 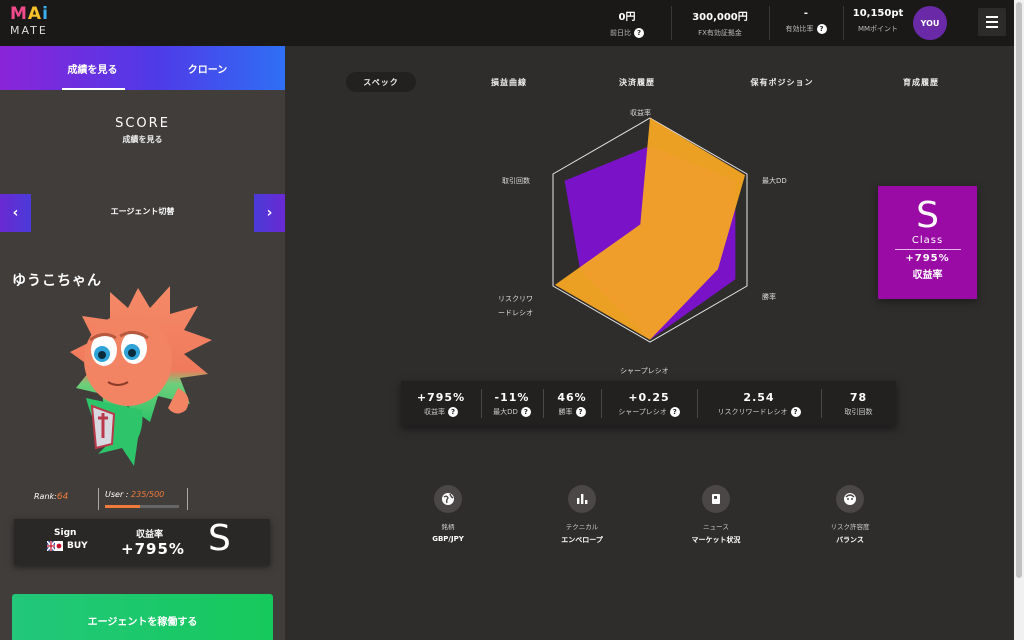 What do you see at coordinates (642, 411) in the screenshot?
I see `metric-label: シャープレシオ` at bounding box center [642, 411].